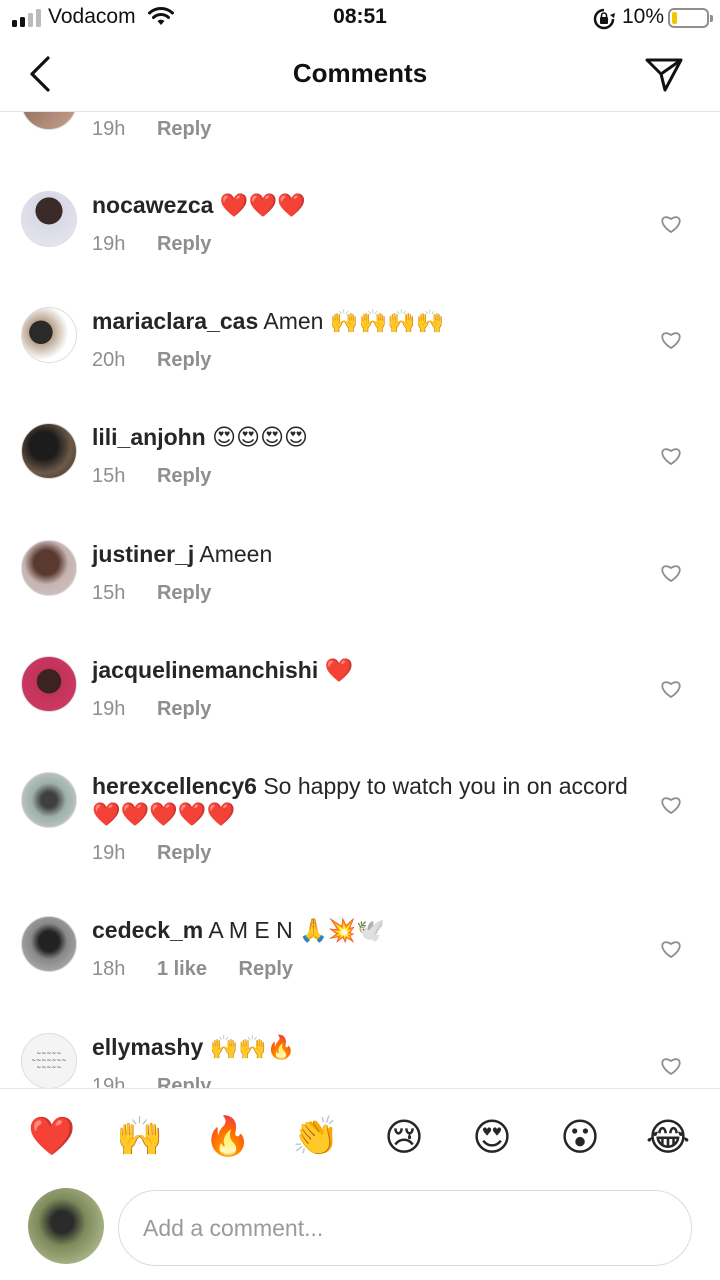  I want to click on comment-time: 20h, so click(109, 360).